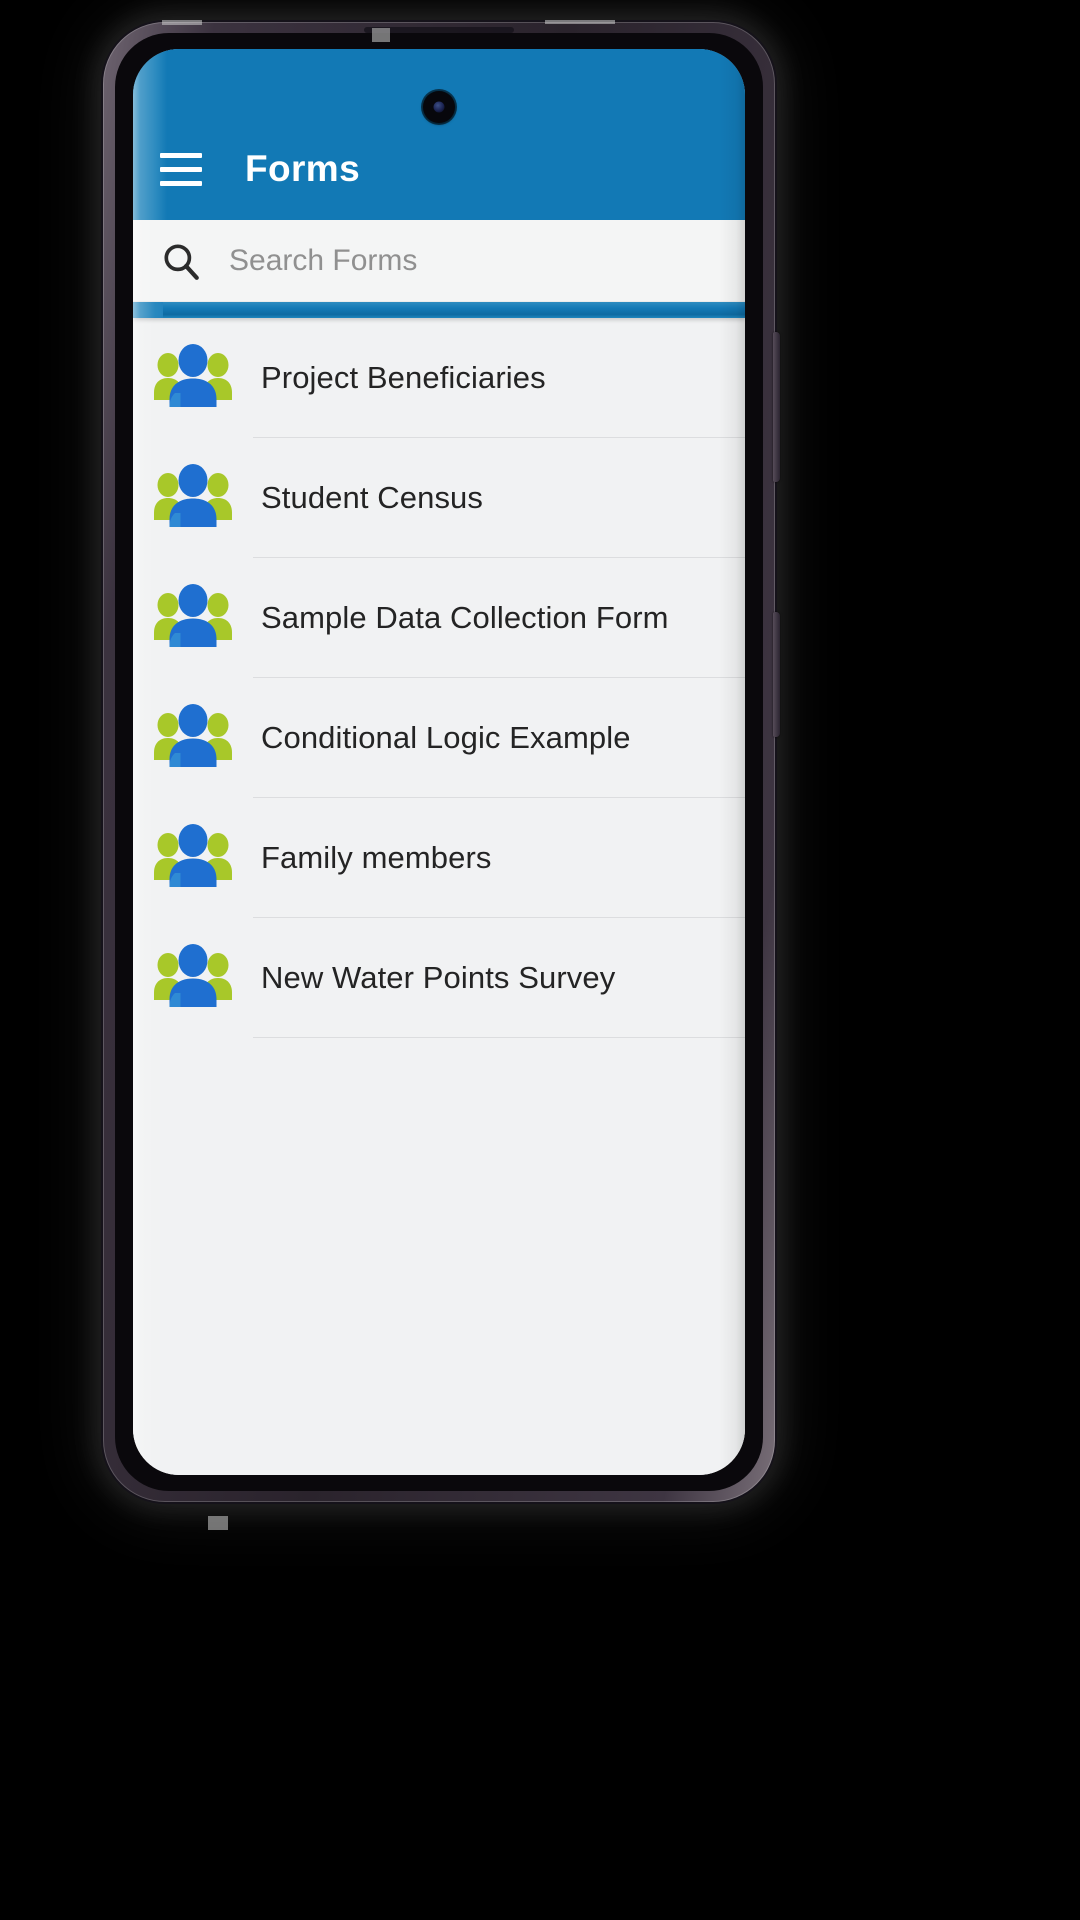 The height and width of the screenshot is (1920, 1080). Describe the element at coordinates (465, 617) in the screenshot. I see `form-name: Sample Data Collection Form` at that location.